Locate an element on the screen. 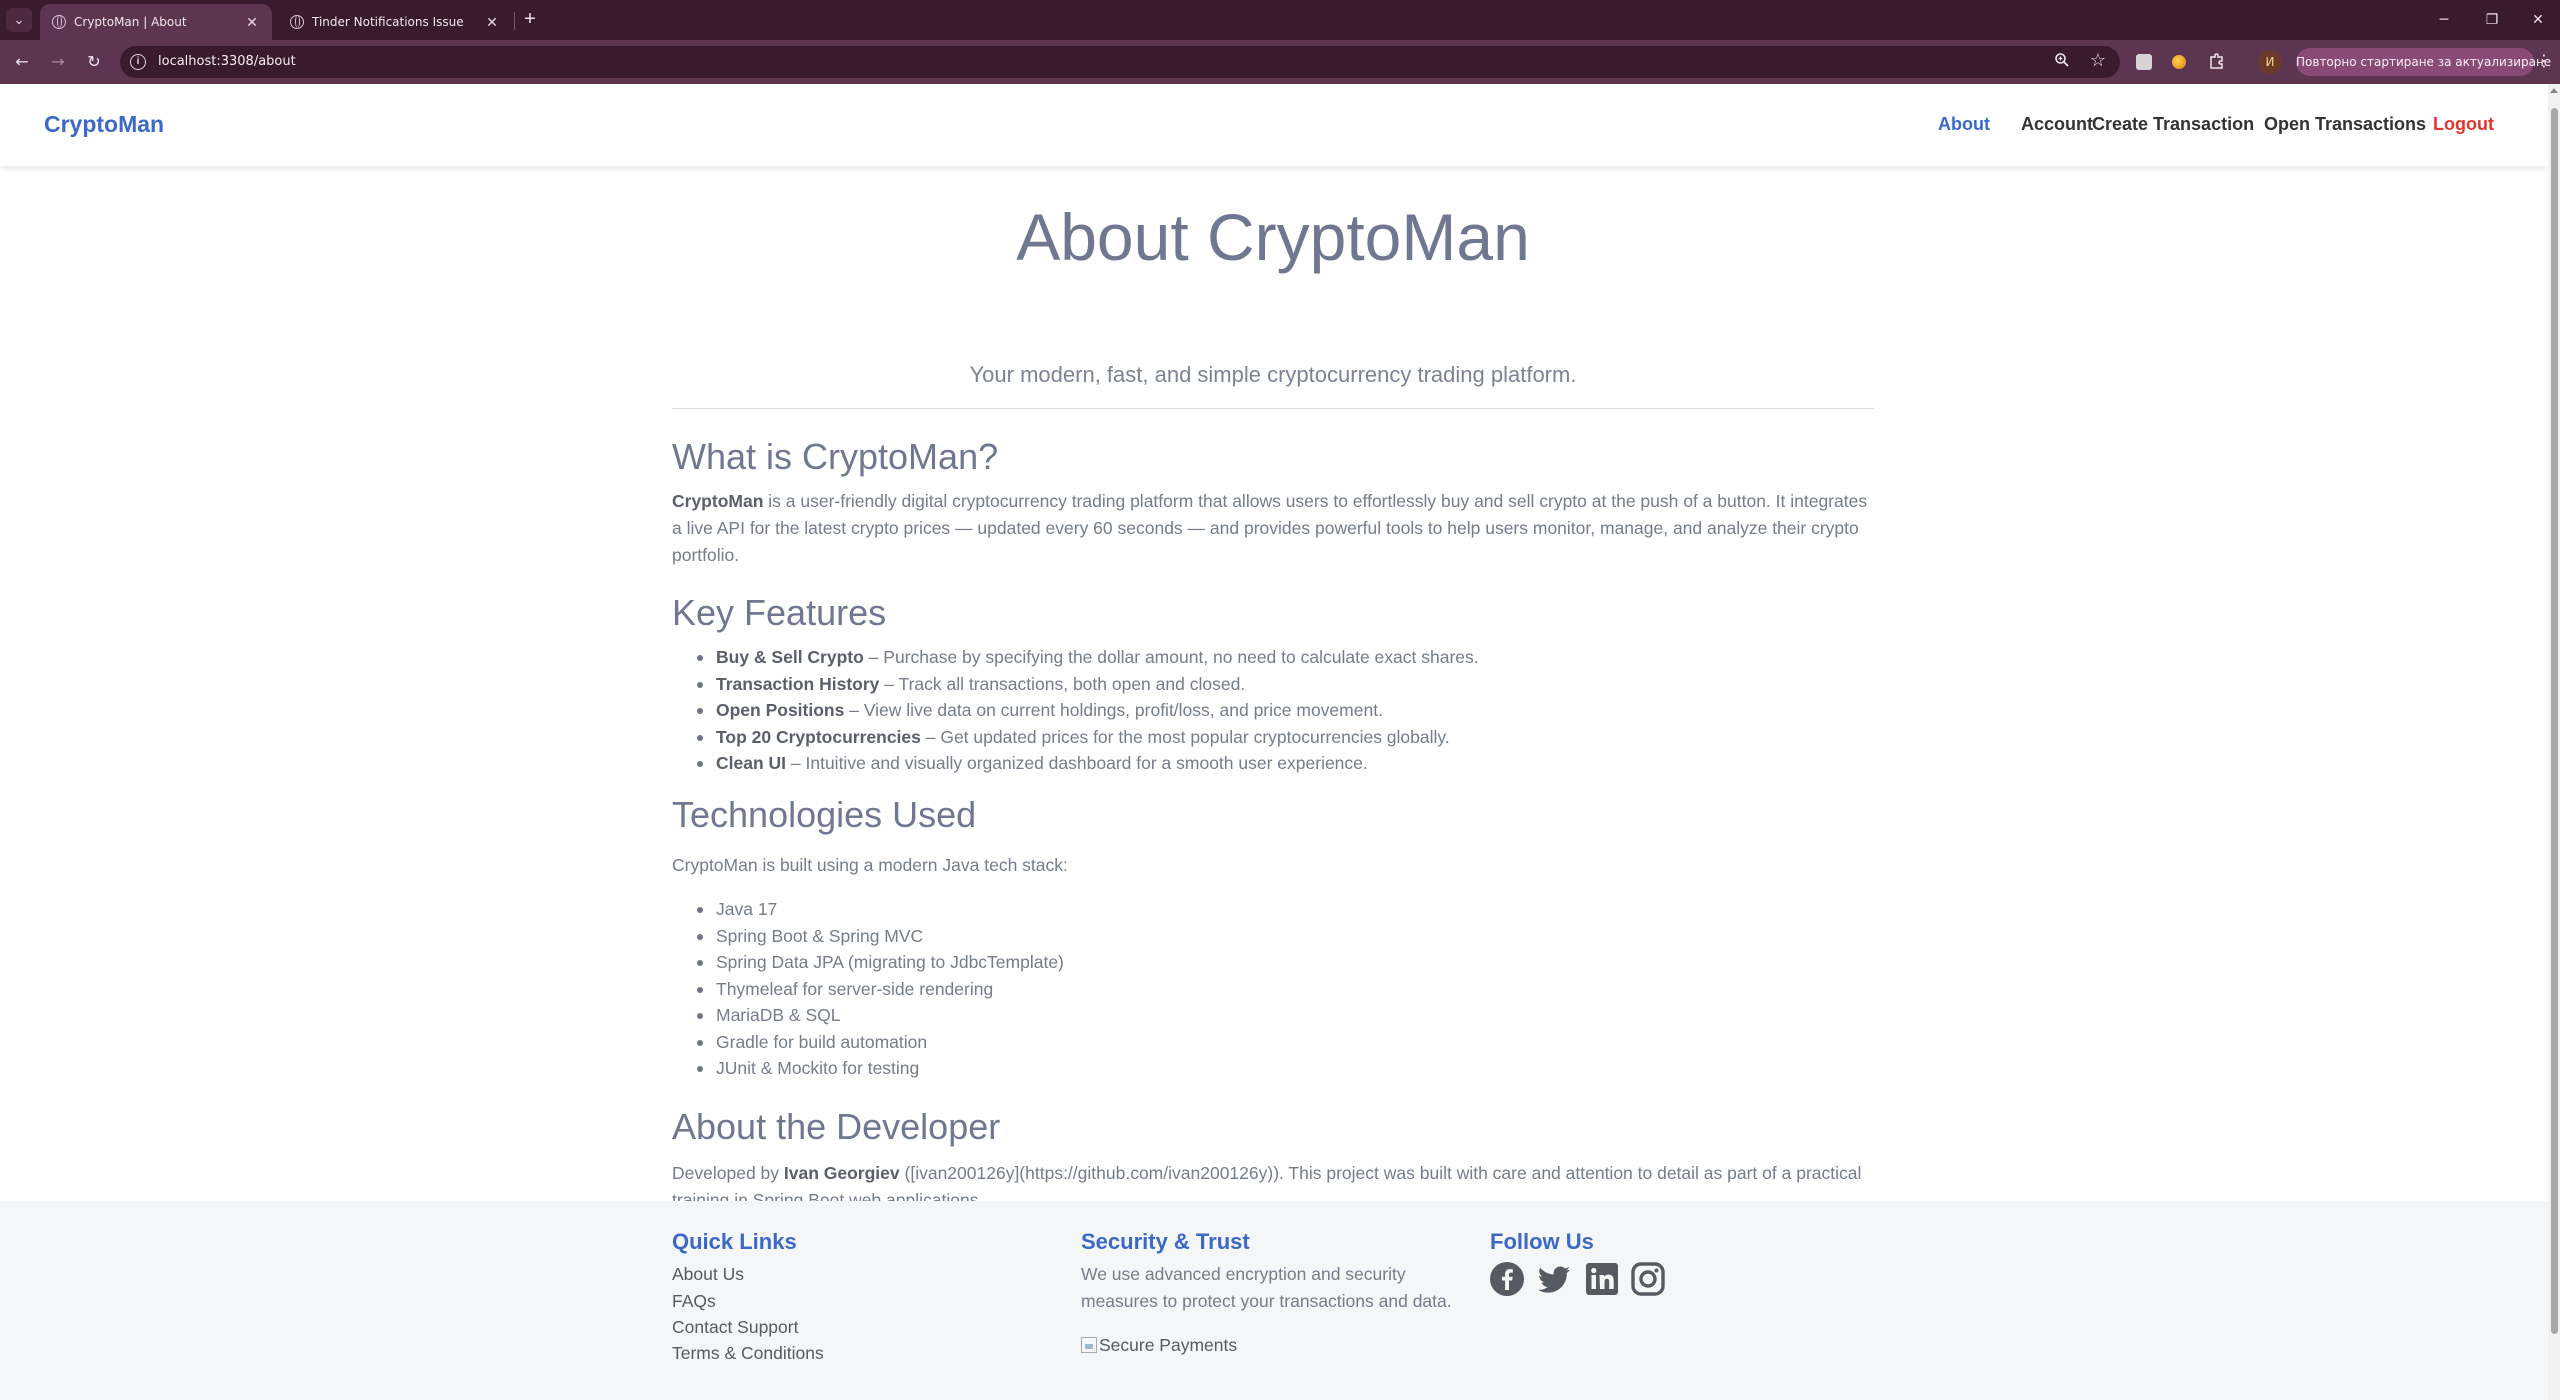 The width and height of the screenshot is (2560, 1400). forward-arrow-icon: → is located at coordinates (58, 62).